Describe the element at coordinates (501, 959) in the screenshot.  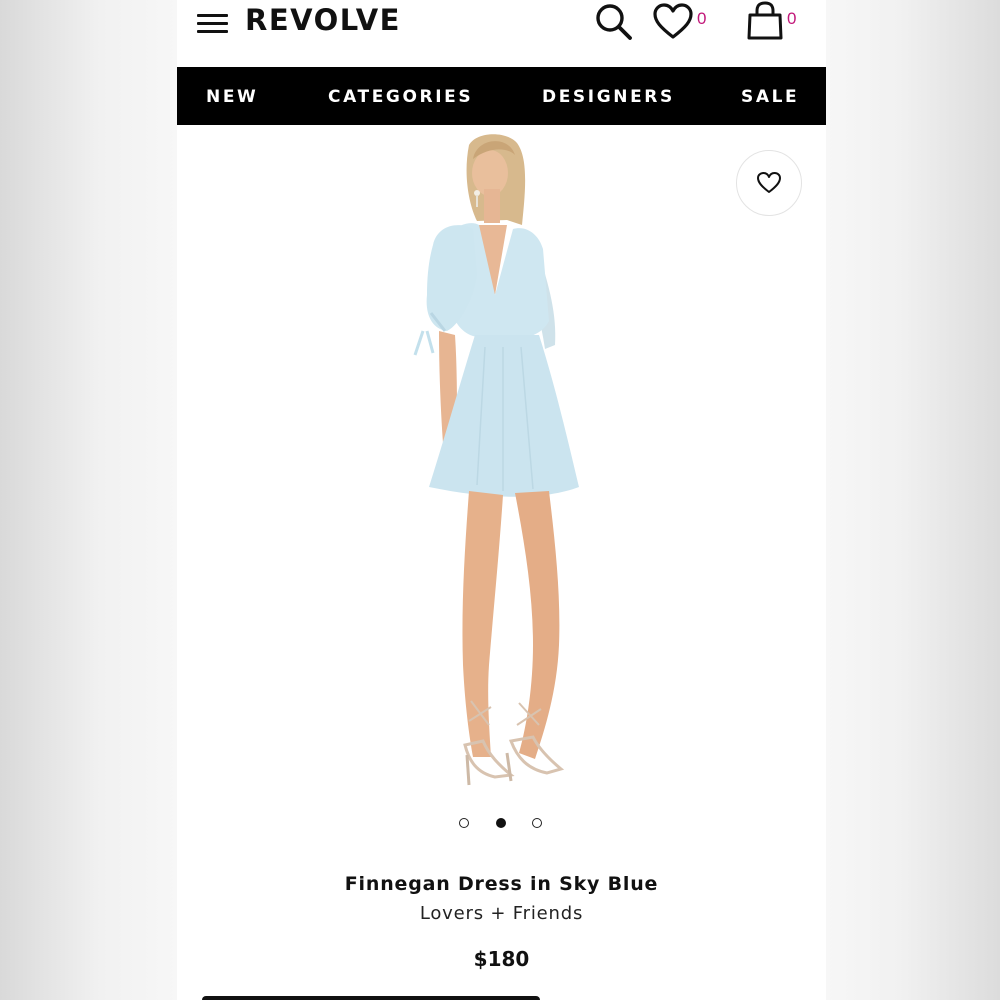
I see `product-price: $180` at that location.